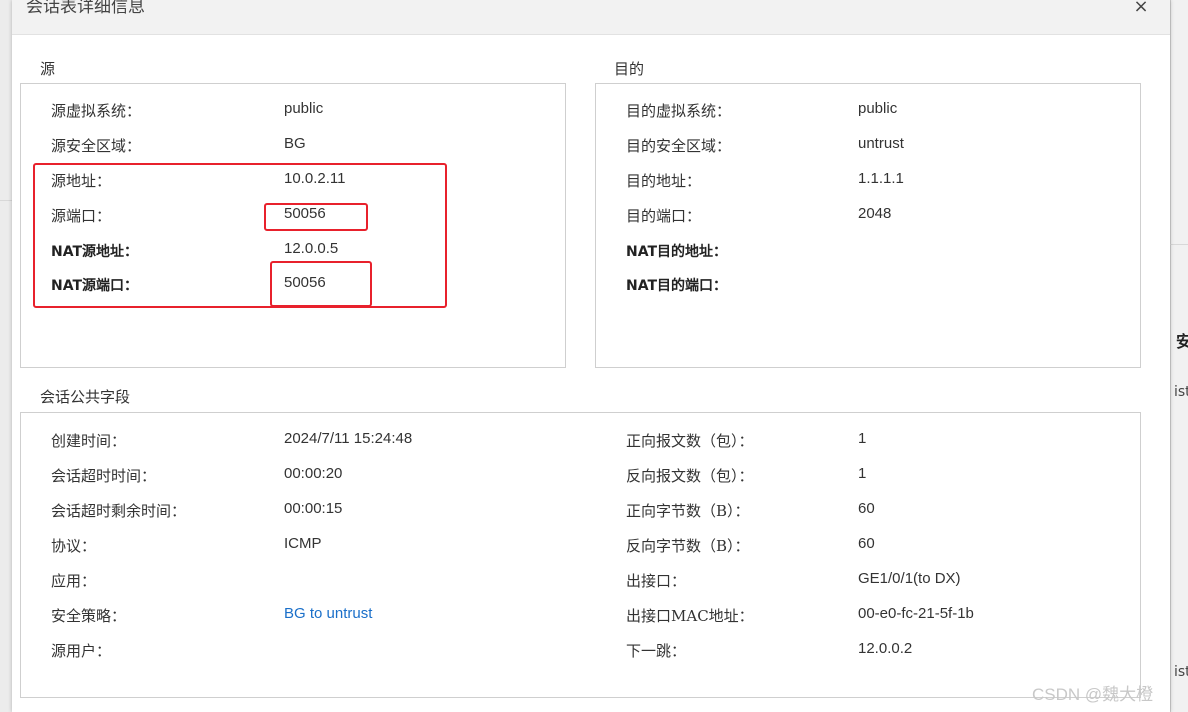 This screenshot has width=1188, height=712. What do you see at coordinates (85, 8) in the screenshot?
I see `dialog-title: 会话表详细信息` at bounding box center [85, 8].